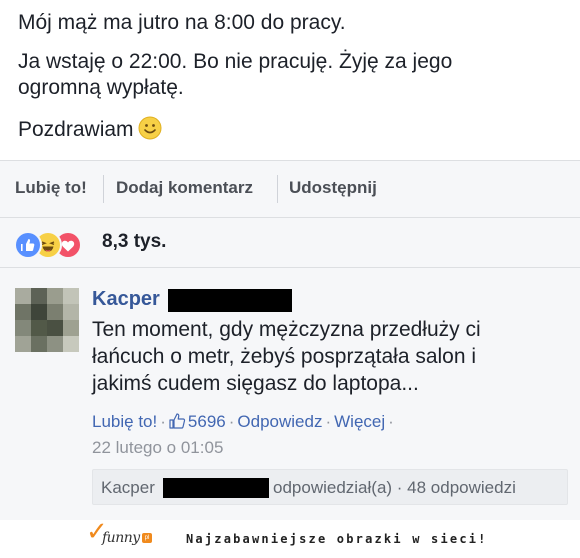  What do you see at coordinates (54, 245) in the screenshot?
I see `reaction-icons` at bounding box center [54, 245].